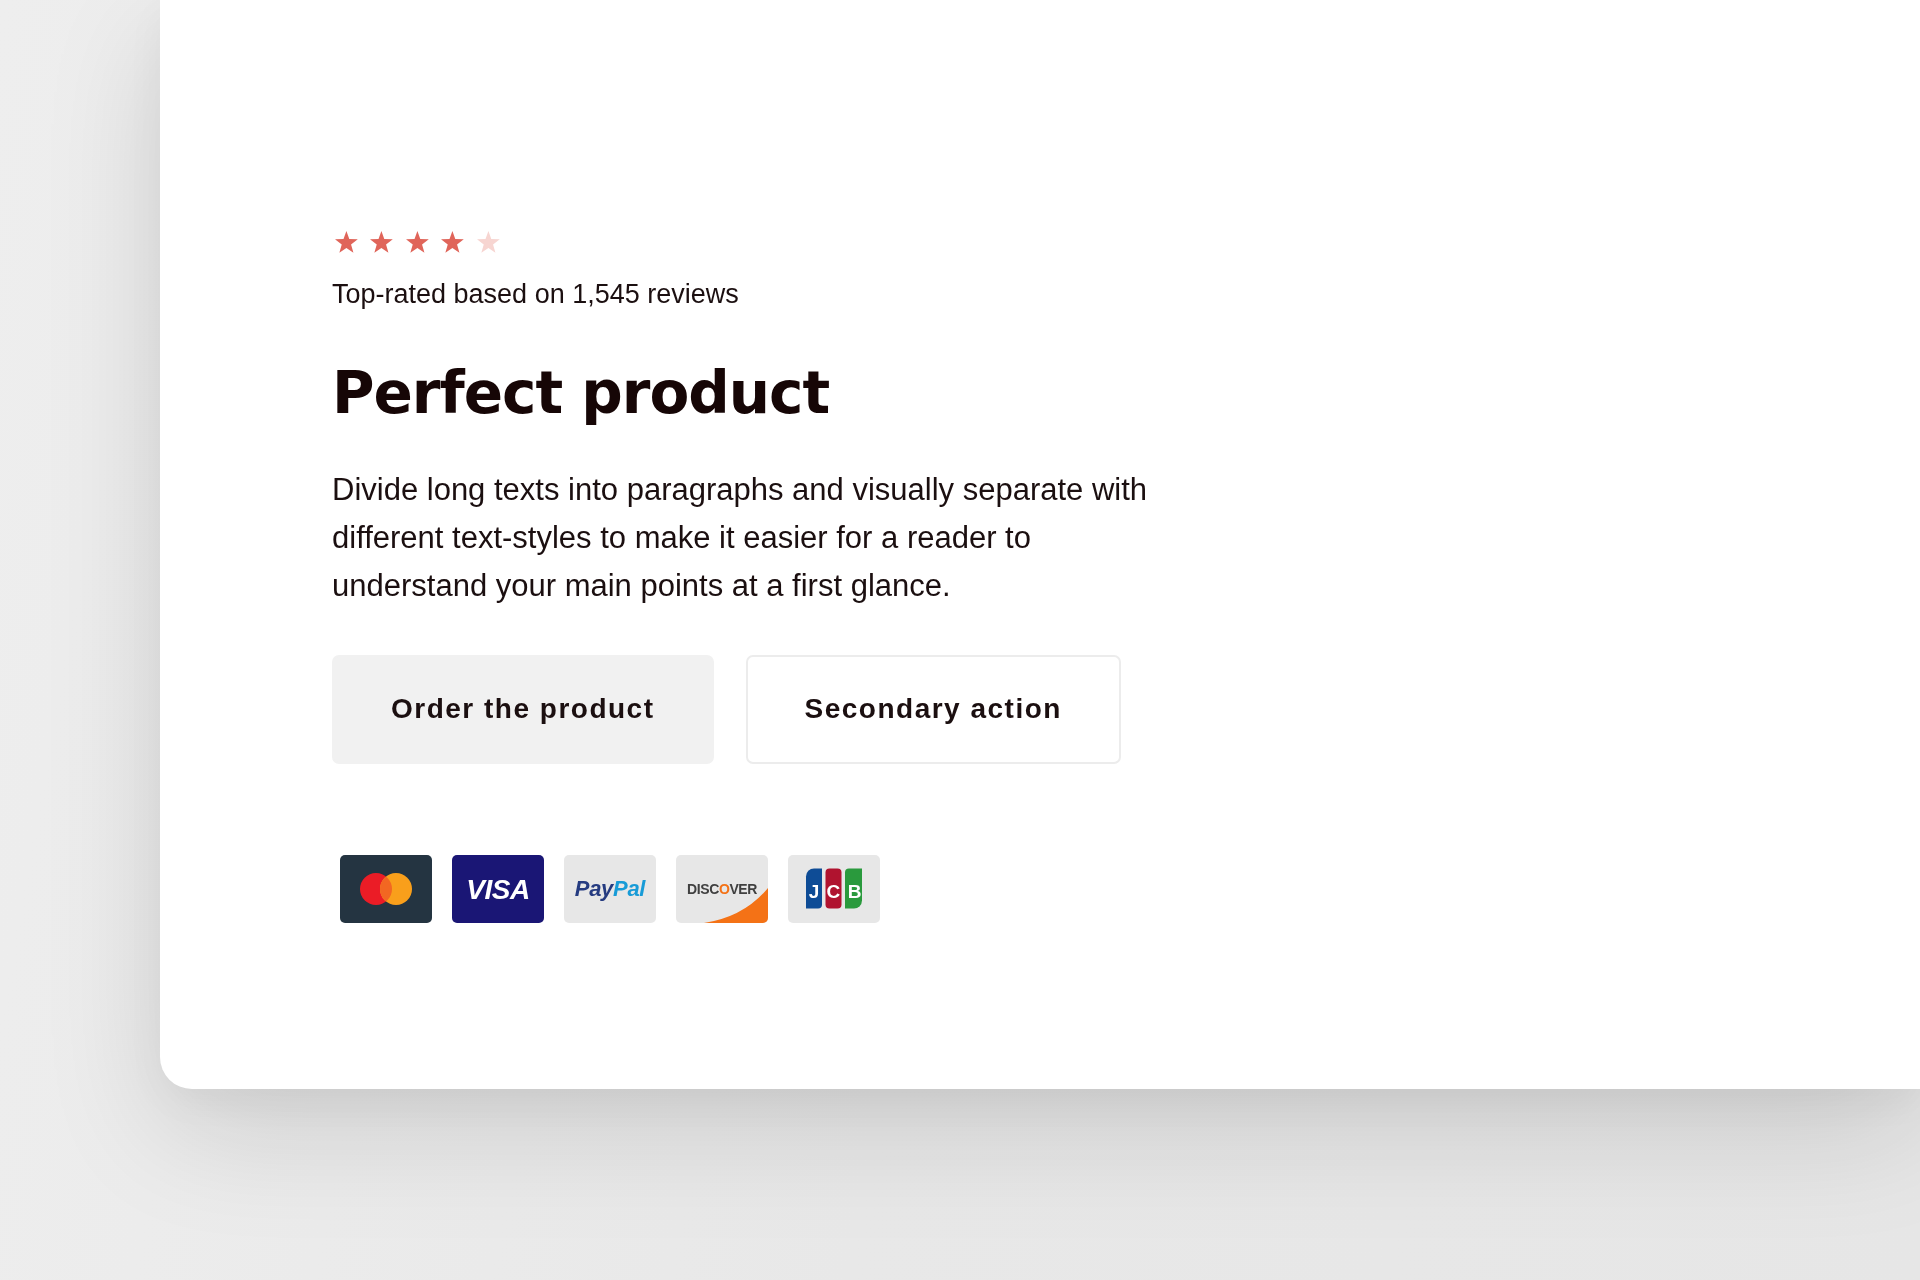 Image resolution: width=1920 pixels, height=1280 pixels. What do you see at coordinates (610, 888) in the screenshot?
I see `payment-logo: PayPal` at bounding box center [610, 888].